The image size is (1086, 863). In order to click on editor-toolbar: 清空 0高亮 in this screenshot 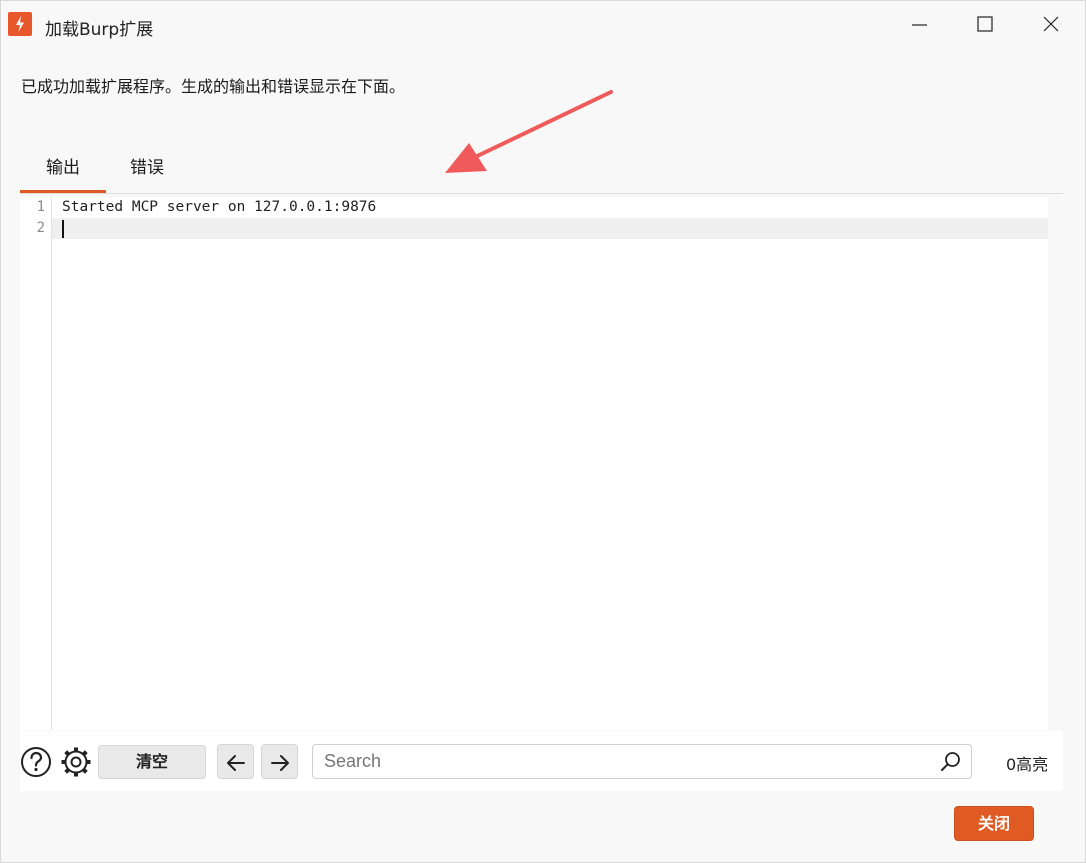, I will do `click(541, 761)`.